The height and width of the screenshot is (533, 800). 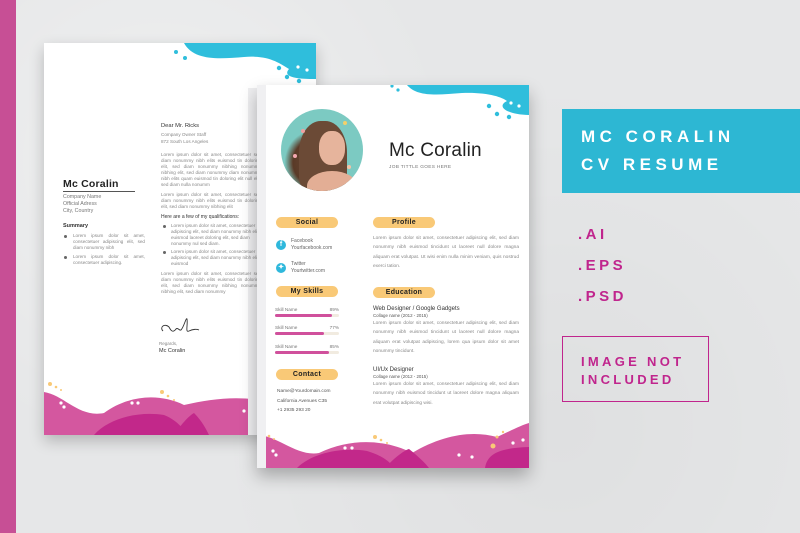 I want to click on skill-item: Skill Name 89%, so click(x=307, y=312).